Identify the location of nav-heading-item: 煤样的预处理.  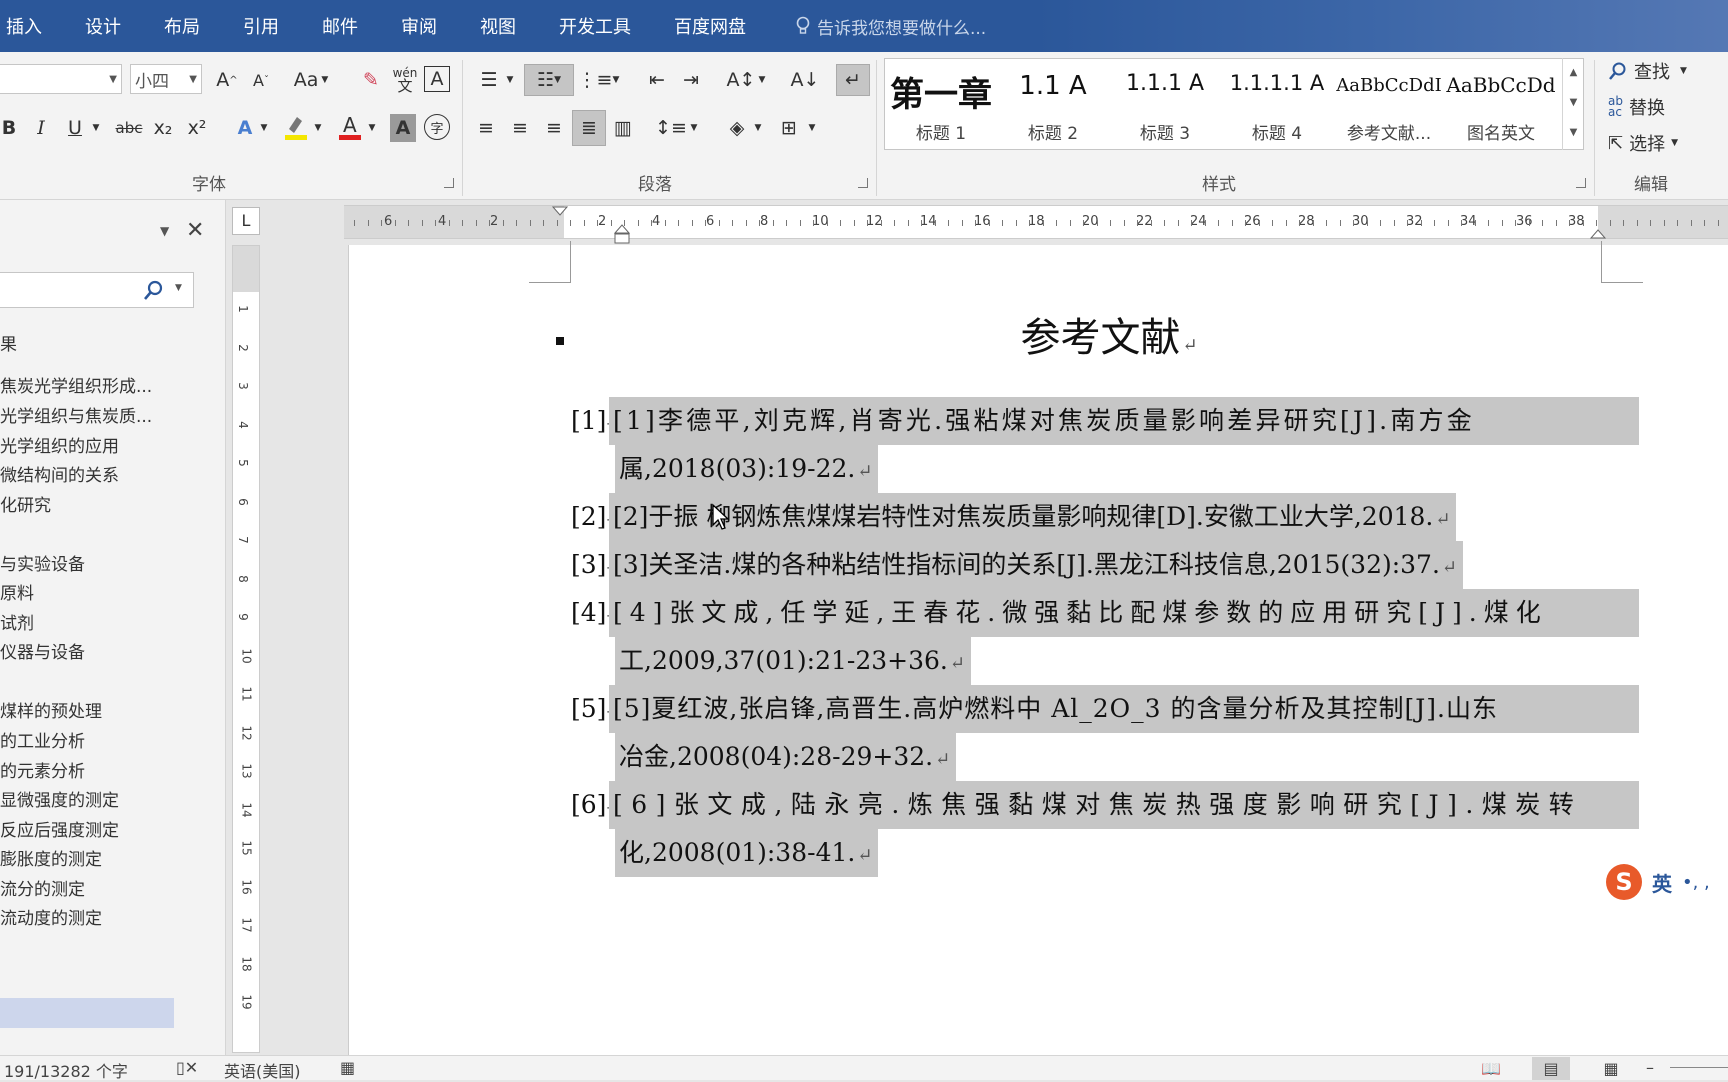
(51, 709).